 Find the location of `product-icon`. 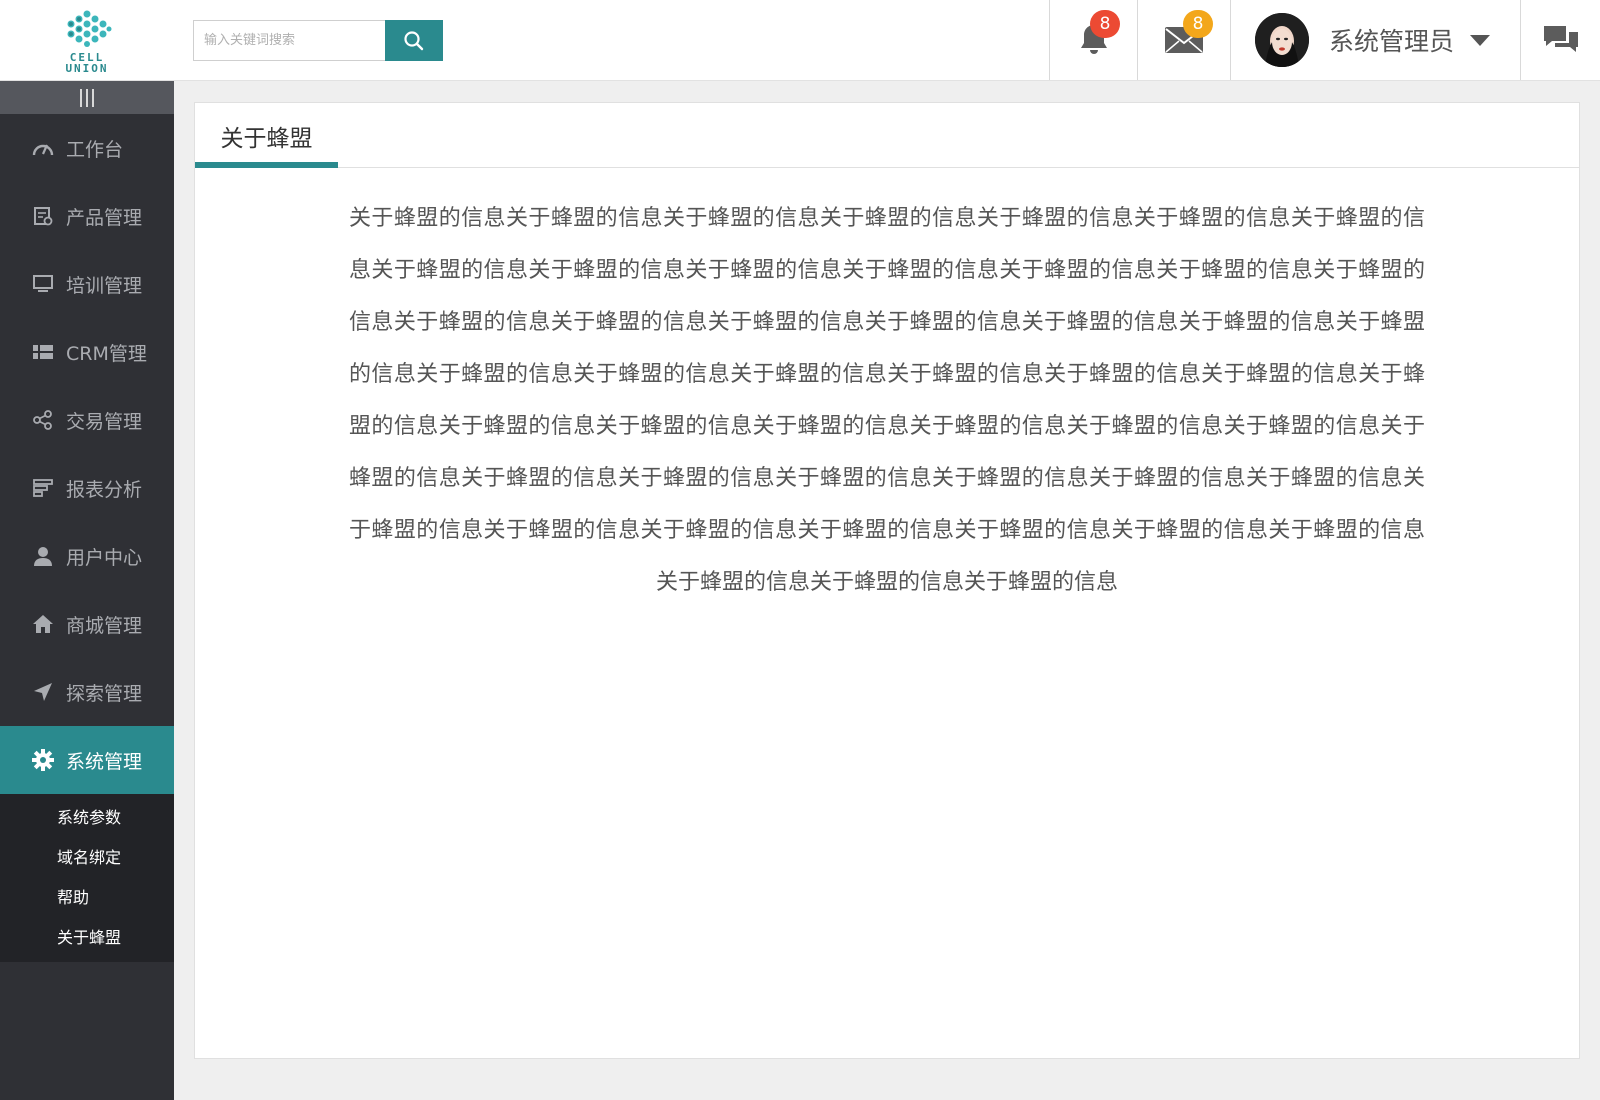

product-icon is located at coordinates (43, 216).